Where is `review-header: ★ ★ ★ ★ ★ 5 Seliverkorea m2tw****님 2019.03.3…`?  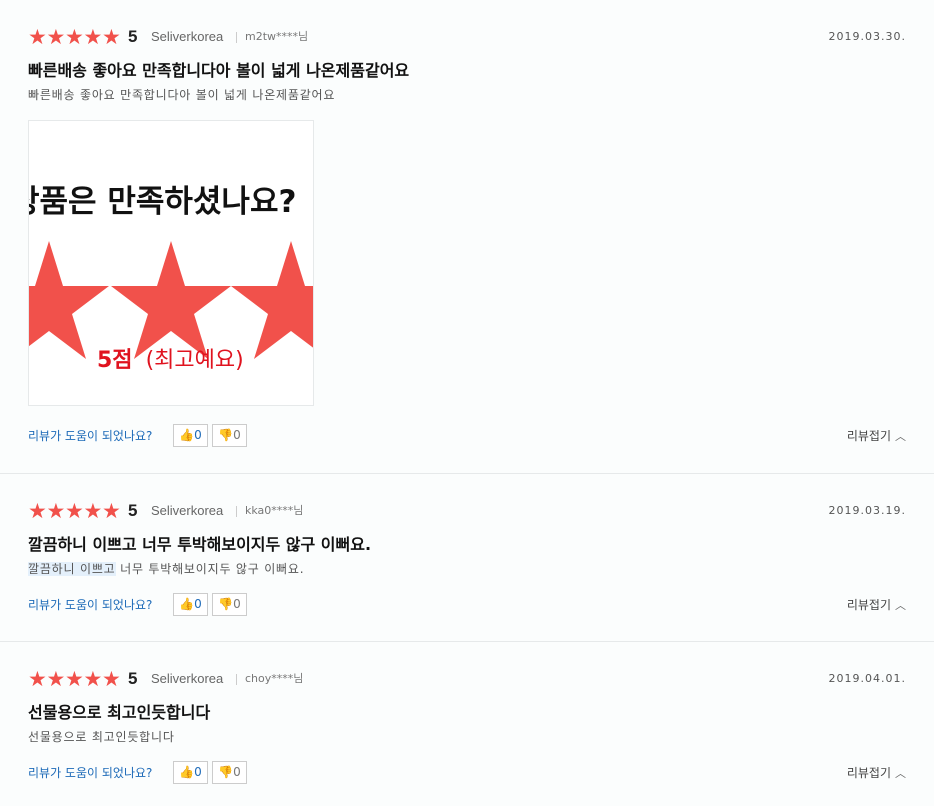 review-header: ★ ★ ★ ★ ★ 5 Seliverkorea m2tw****님 2019.03.3… is located at coordinates (467, 37).